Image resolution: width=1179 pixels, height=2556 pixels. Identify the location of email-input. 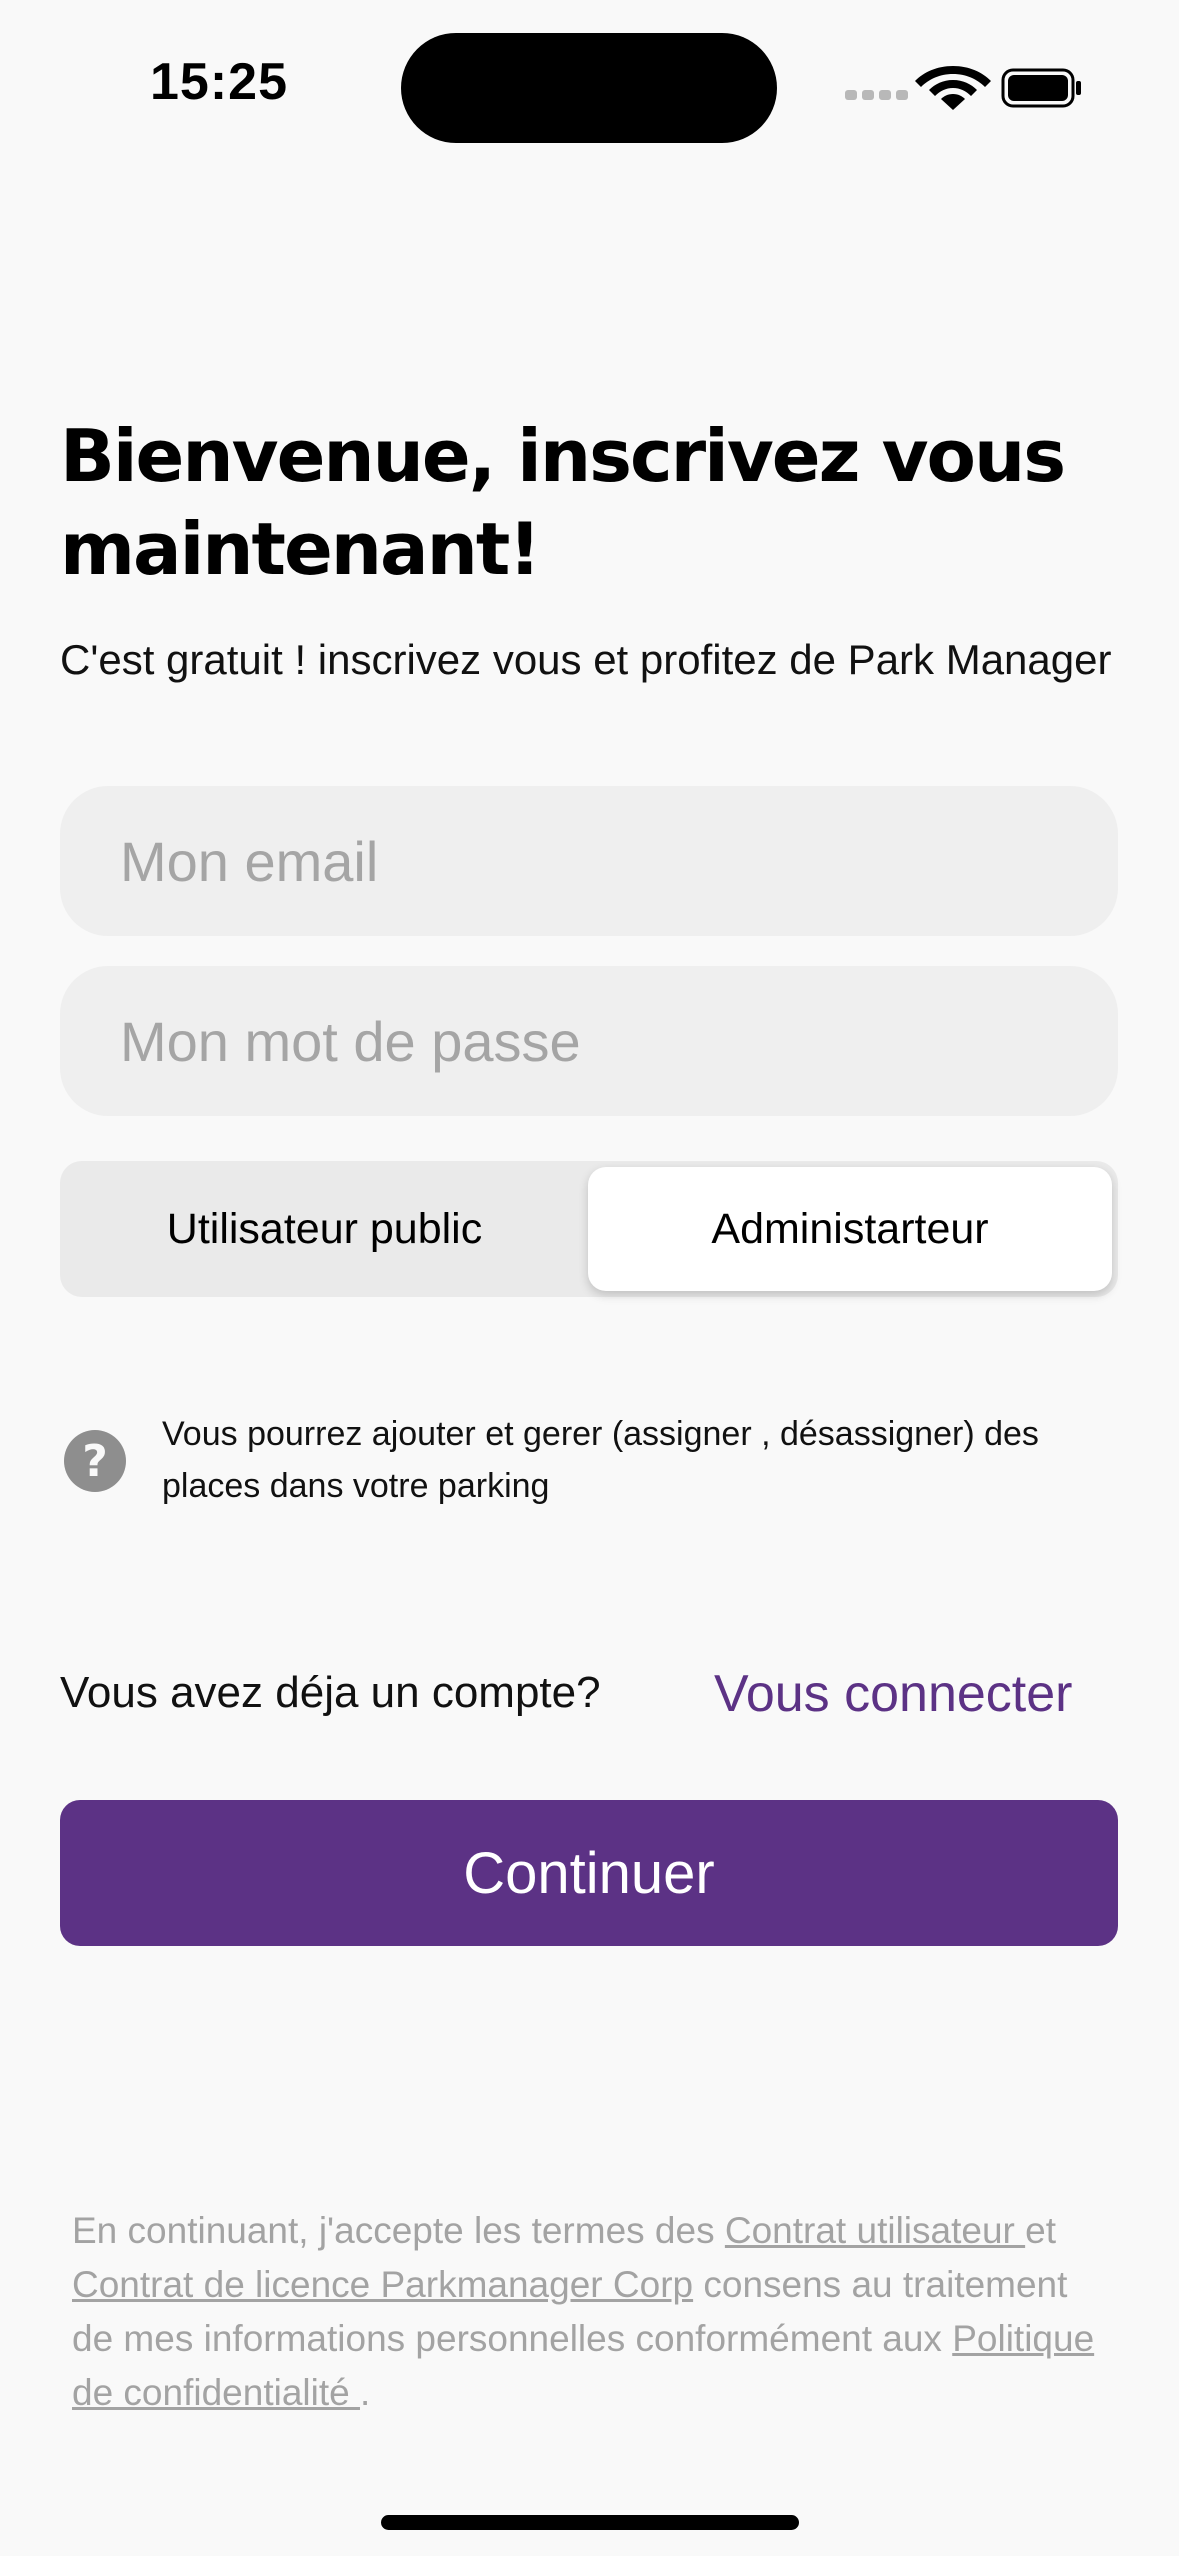
(589, 861).